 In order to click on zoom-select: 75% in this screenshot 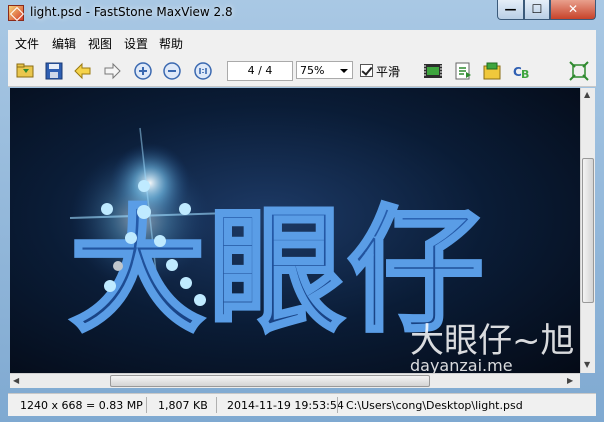, I will do `click(324, 70)`.